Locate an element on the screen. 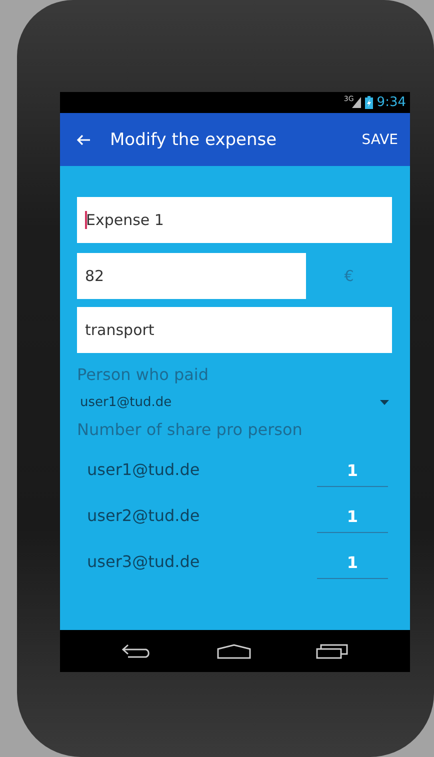 The image size is (434, 757). clock: 9:34 is located at coordinates (391, 102).